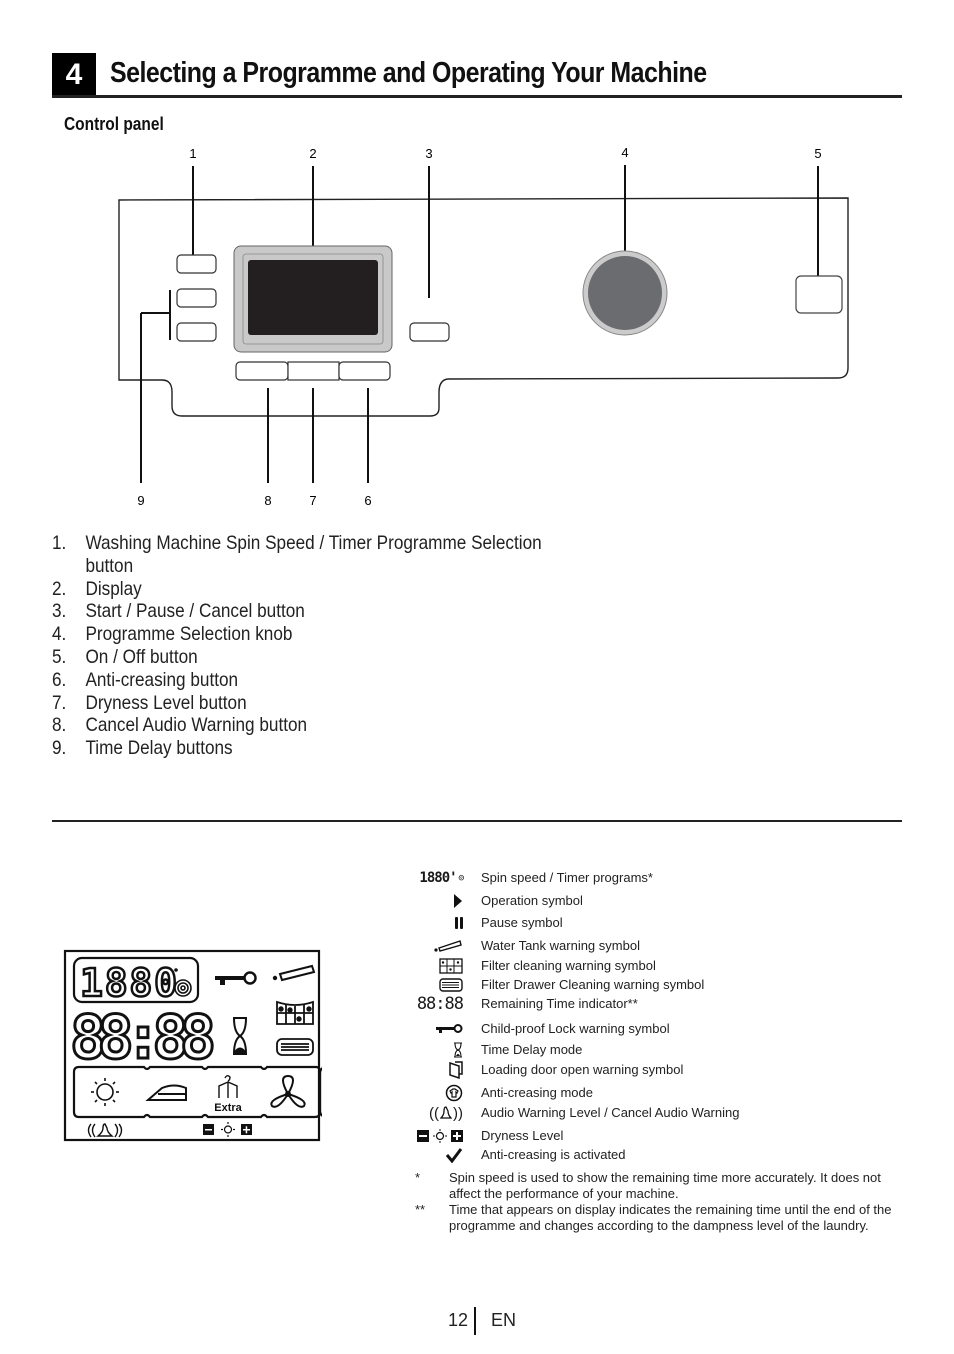 The height and width of the screenshot is (1354, 954). What do you see at coordinates (196, 332) in the screenshot?
I see `time-delay-down-button` at bounding box center [196, 332].